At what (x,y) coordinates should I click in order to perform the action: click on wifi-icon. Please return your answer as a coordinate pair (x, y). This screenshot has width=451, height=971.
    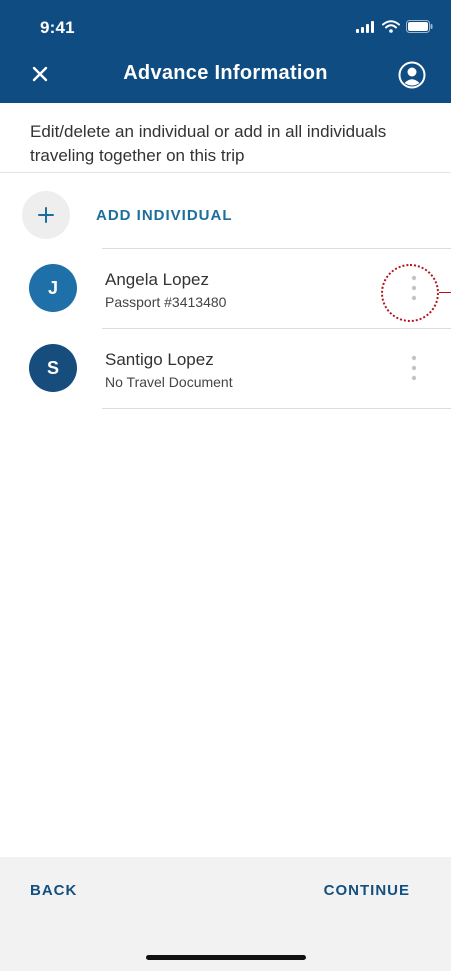
    Looking at the image, I should click on (391, 26).